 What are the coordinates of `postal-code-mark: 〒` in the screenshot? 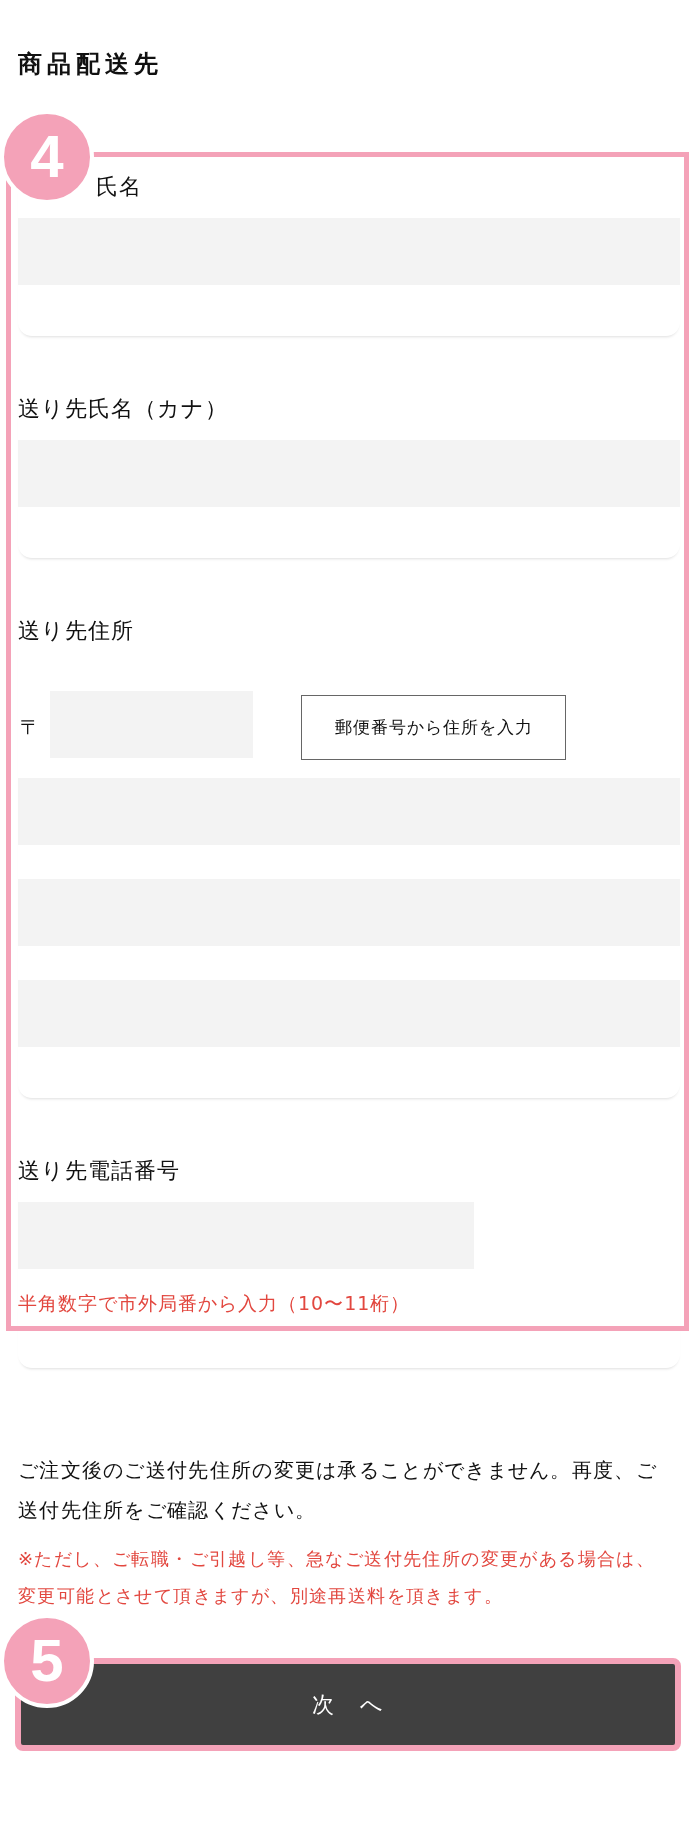 It's located at (30, 727).